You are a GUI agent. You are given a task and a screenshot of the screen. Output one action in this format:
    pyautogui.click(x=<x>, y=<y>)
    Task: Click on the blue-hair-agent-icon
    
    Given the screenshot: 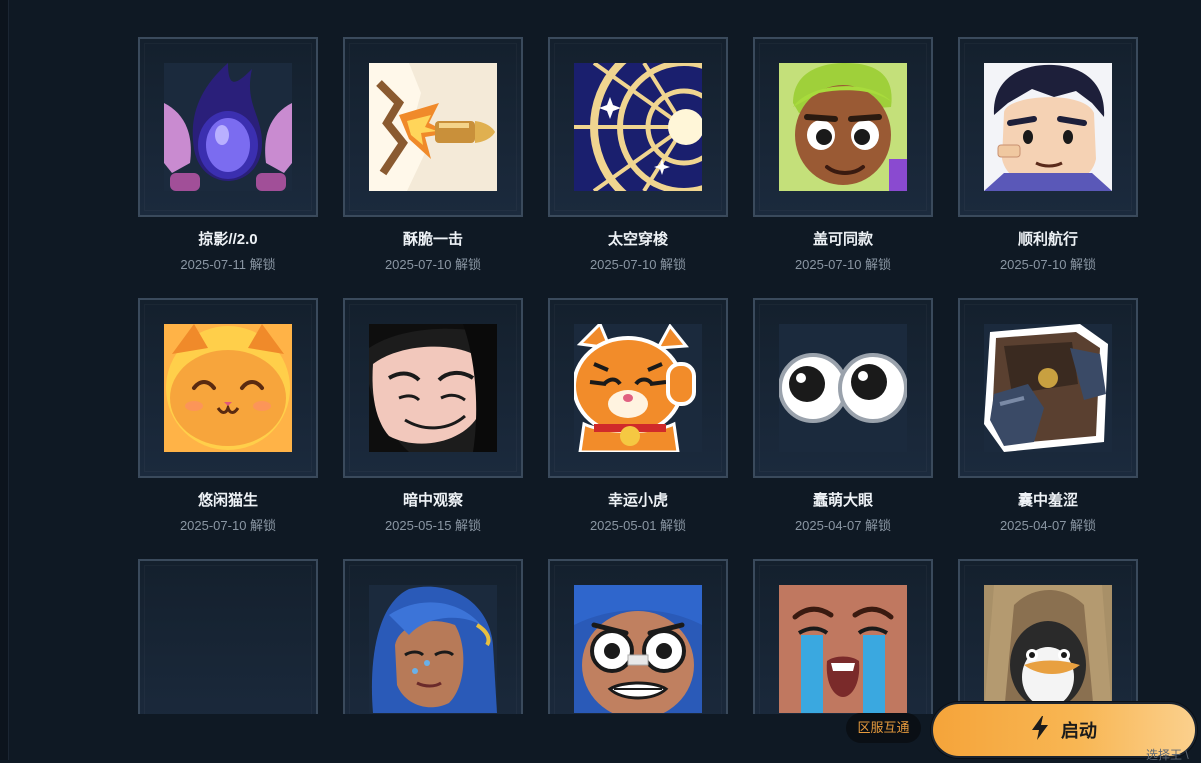 What is the action you would take?
    pyautogui.click(x=433, y=649)
    